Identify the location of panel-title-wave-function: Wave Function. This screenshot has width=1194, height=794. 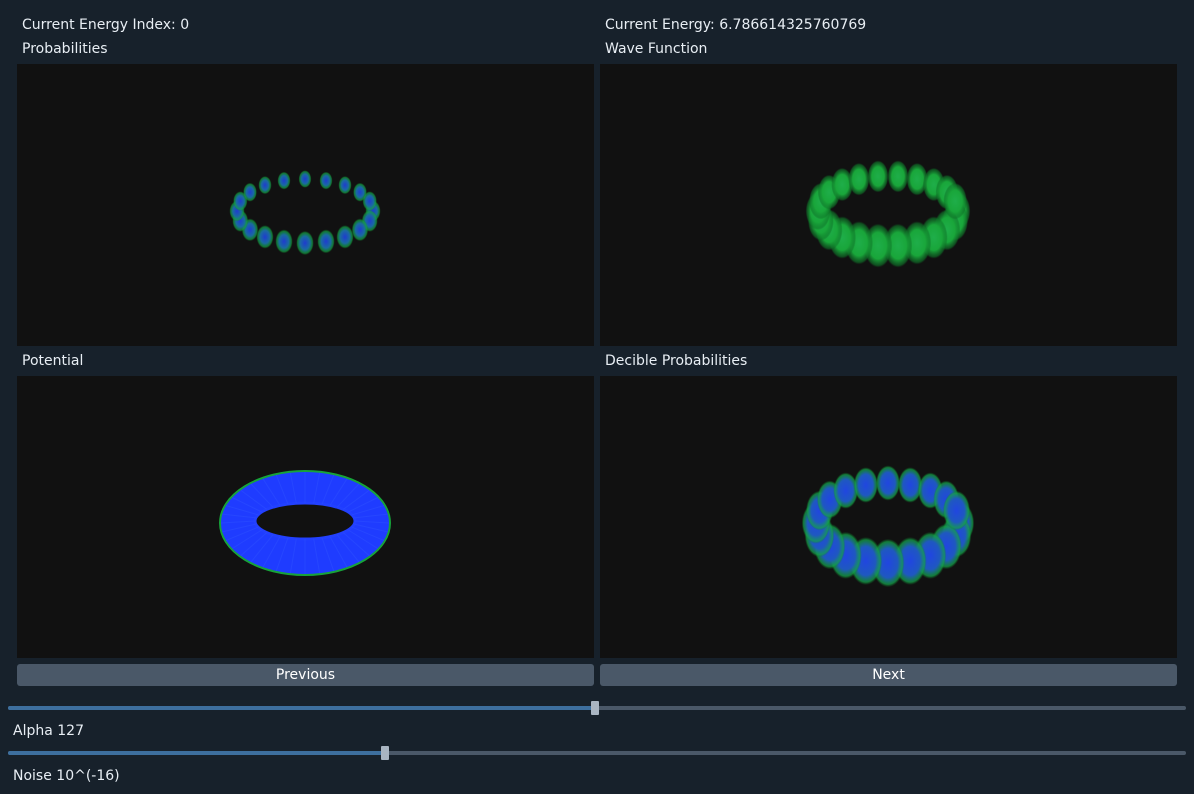
(656, 49).